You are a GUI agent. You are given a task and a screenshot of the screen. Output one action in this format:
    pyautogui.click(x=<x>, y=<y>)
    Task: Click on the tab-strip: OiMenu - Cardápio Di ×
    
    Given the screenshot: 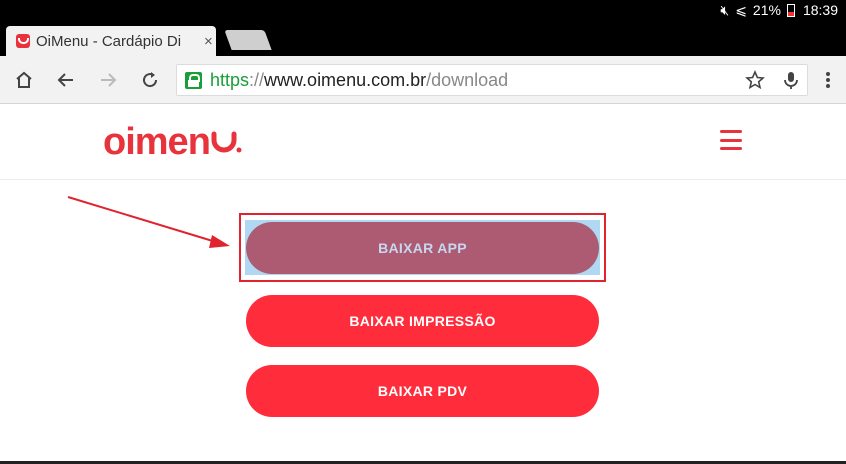 What is the action you would take?
    pyautogui.click(x=423, y=38)
    